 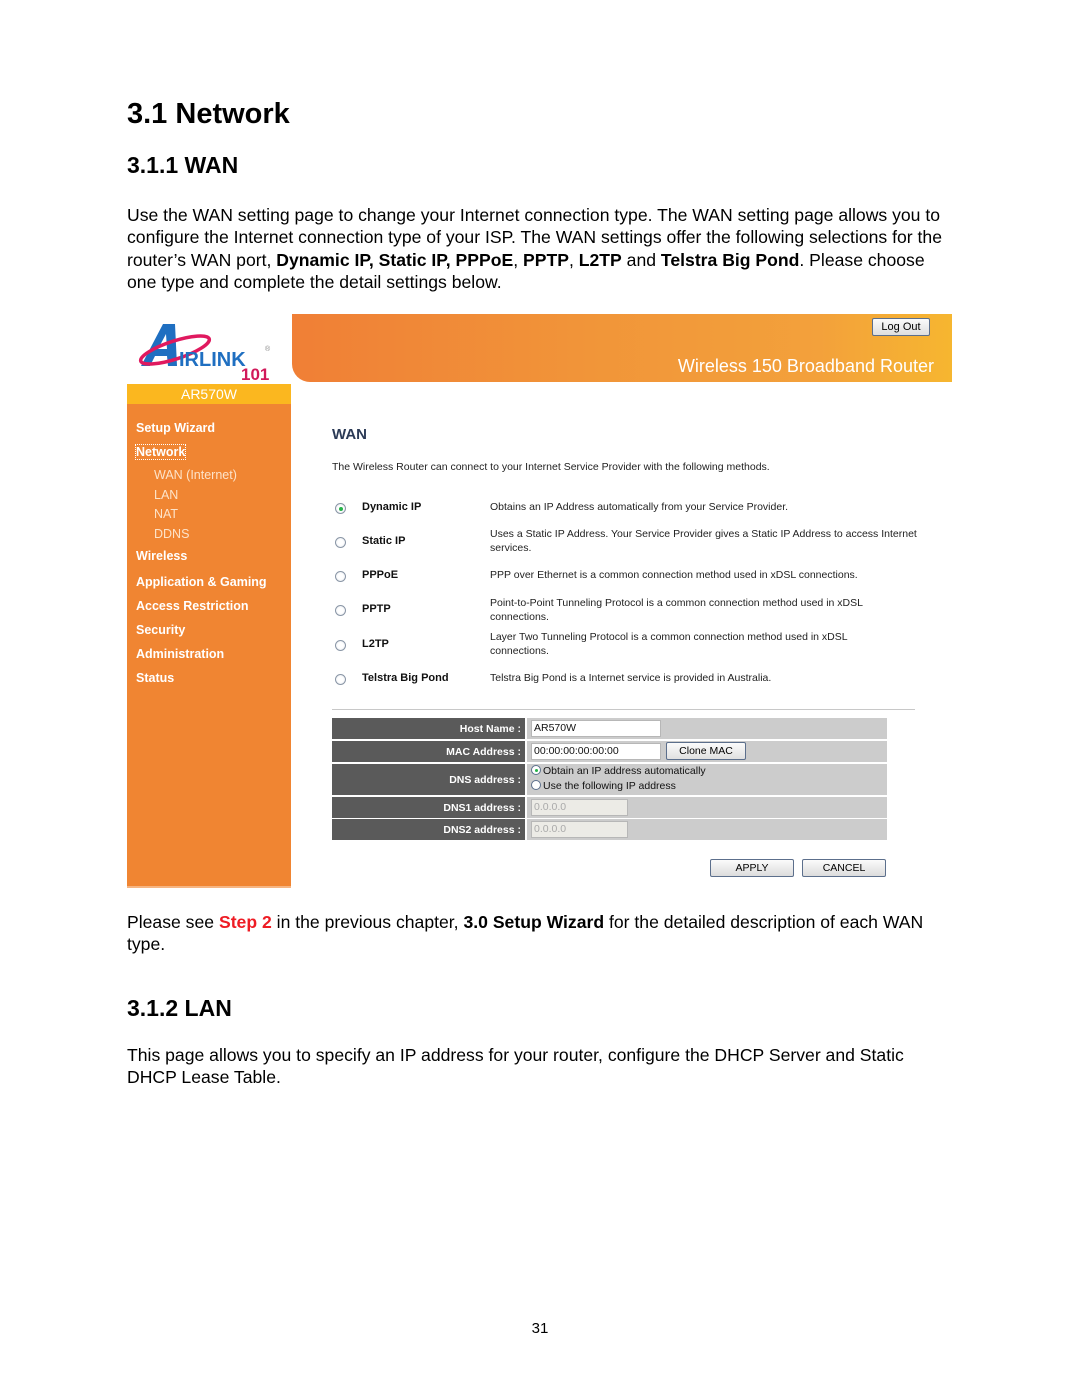 What do you see at coordinates (340, 645) in the screenshot?
I see `radio-l2tp` at bounding box center [340, 645].